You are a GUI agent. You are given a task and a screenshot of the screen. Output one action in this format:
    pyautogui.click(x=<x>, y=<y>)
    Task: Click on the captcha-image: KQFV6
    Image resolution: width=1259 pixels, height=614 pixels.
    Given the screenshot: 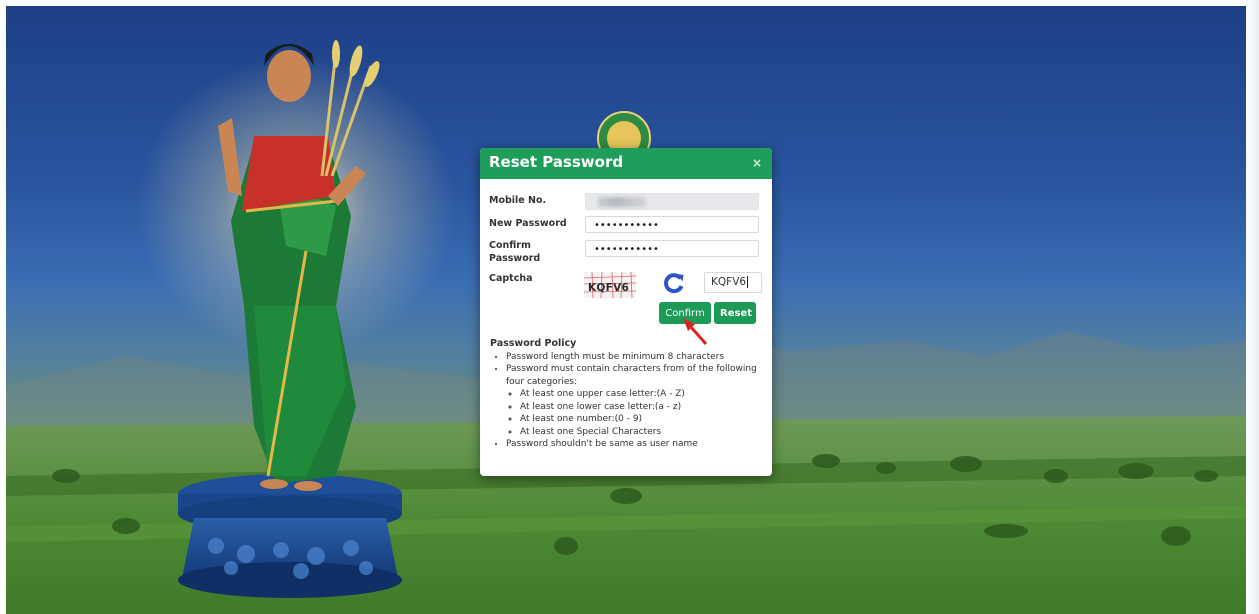 What is the action you would take?
    pyautogui.click(x=610, y=285)
    